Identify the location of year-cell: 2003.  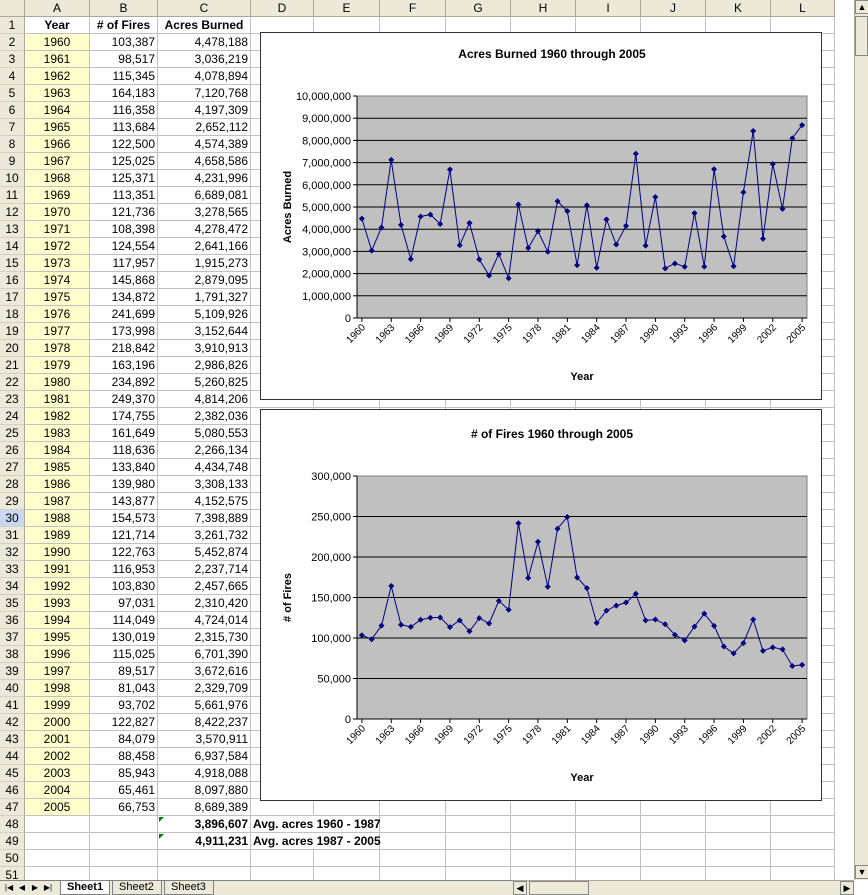
(57, 773).